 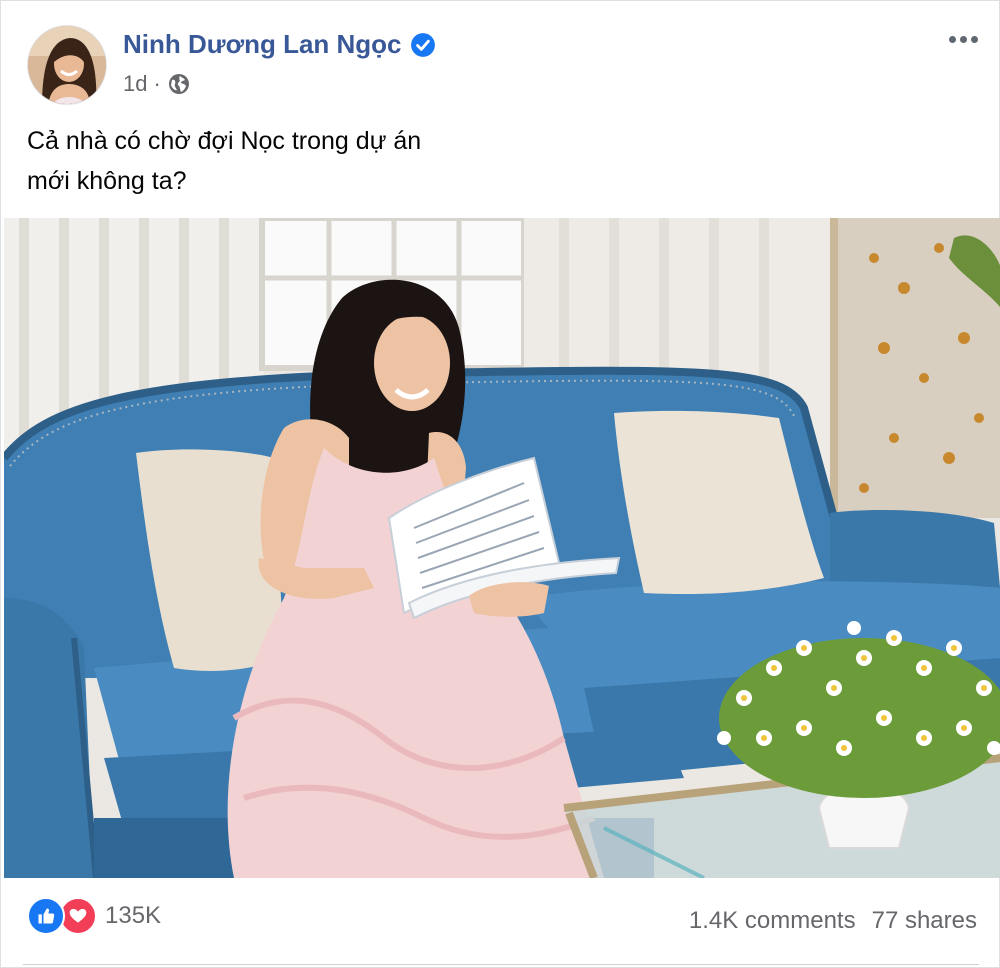 What do you see at coordinates (500, 923) in the screenshot?
I see `post-footer: 135K 1.4K comments 77 shares` at bounding box center [500, 923].